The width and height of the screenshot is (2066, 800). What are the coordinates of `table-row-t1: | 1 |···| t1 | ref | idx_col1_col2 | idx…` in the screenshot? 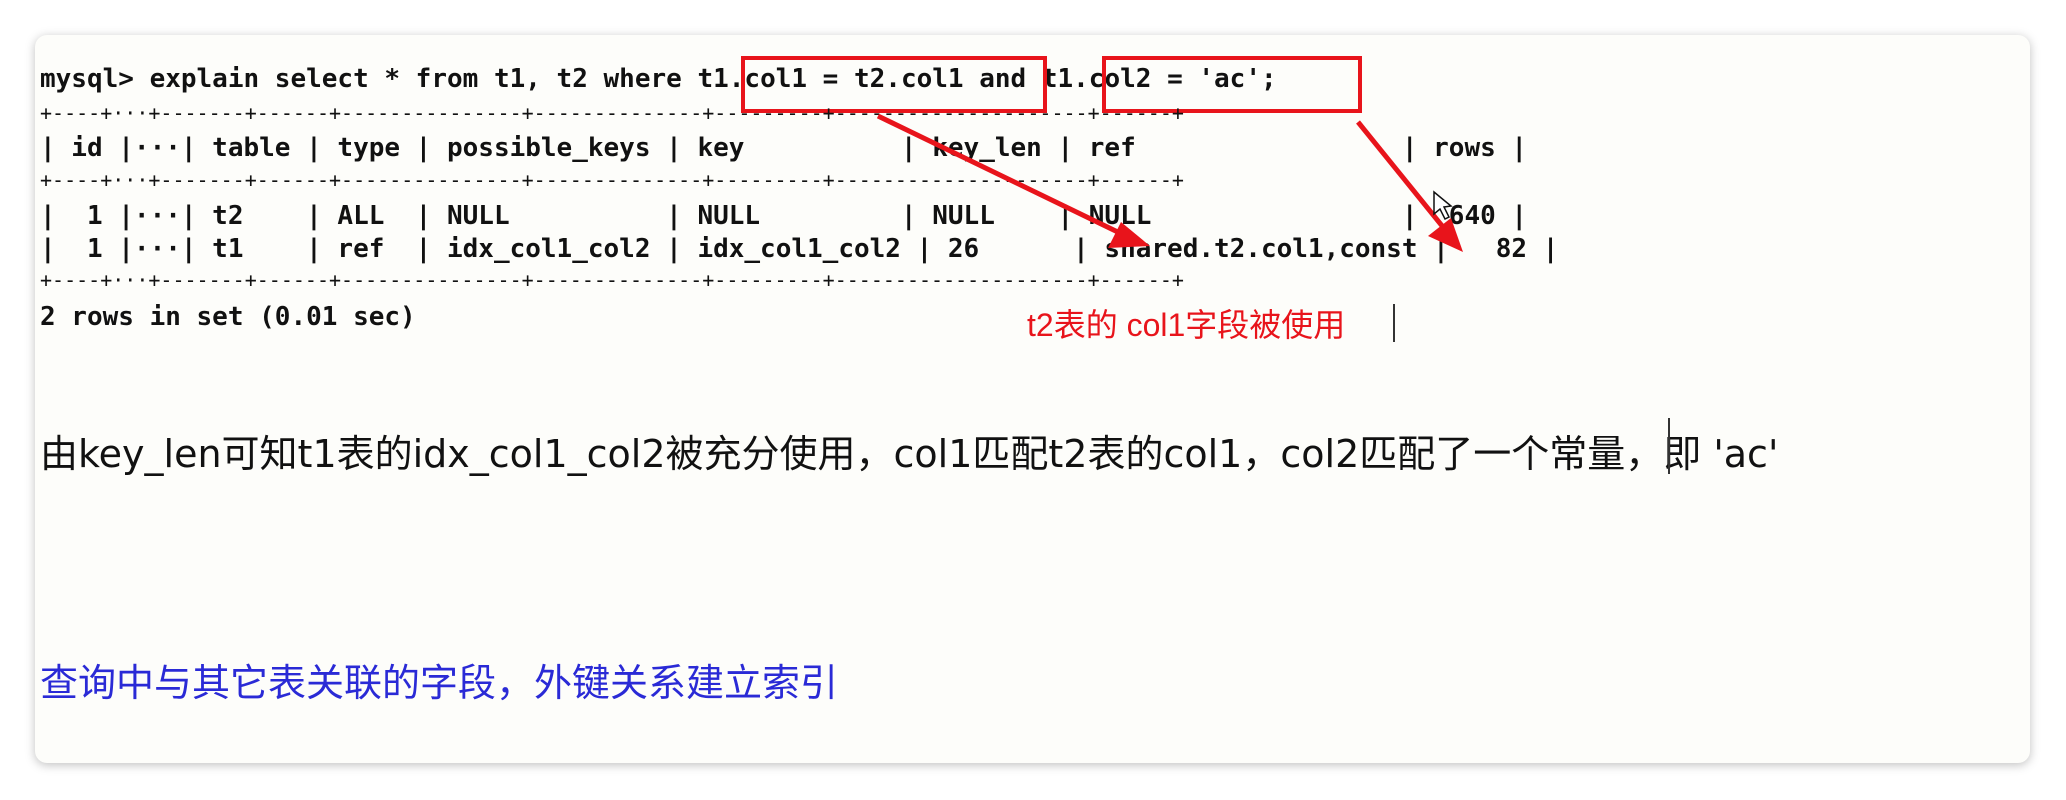 It's located at (799, 249).